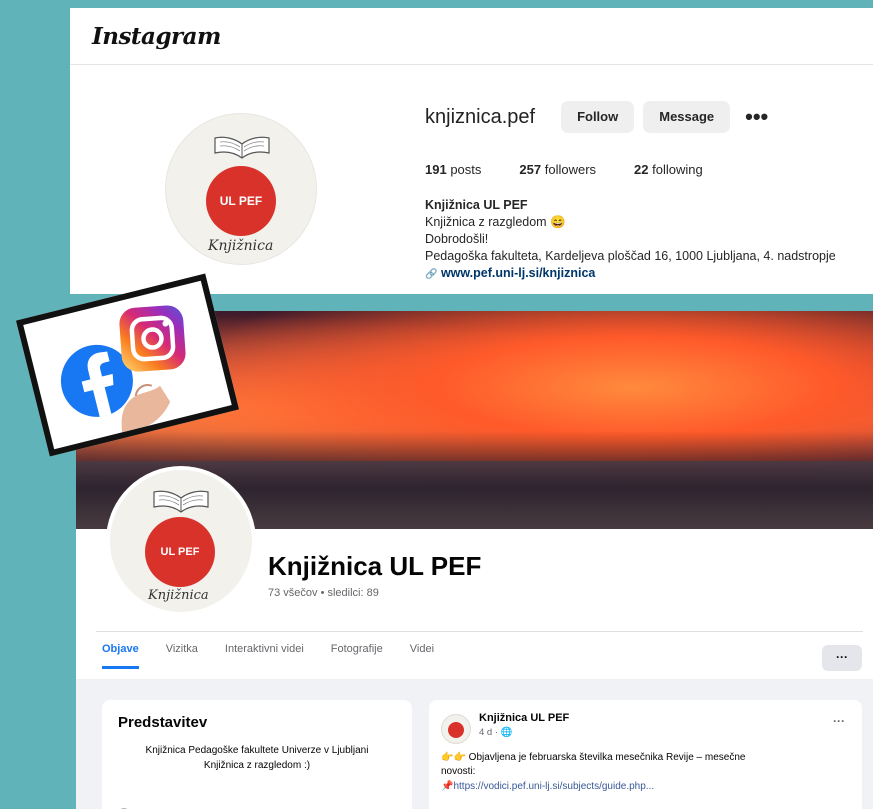 This screenshot has height=809, width=873. I want to click on follow-button: Follow, so click(598, 117).